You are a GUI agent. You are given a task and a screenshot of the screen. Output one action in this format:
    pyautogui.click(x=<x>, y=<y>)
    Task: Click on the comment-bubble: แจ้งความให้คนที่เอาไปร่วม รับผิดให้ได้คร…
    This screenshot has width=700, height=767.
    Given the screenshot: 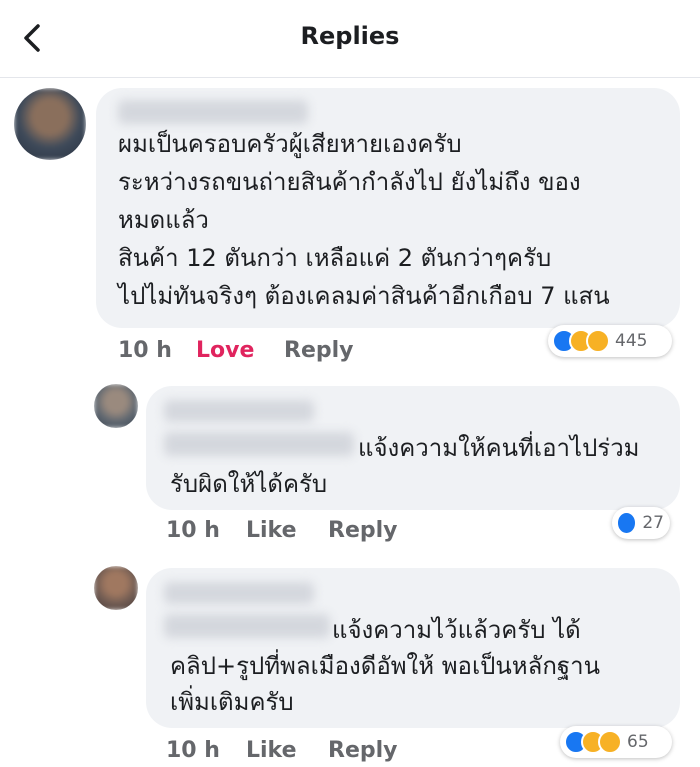 What is the action you would take?
    pyautogui.click(x=413, y=448)
    